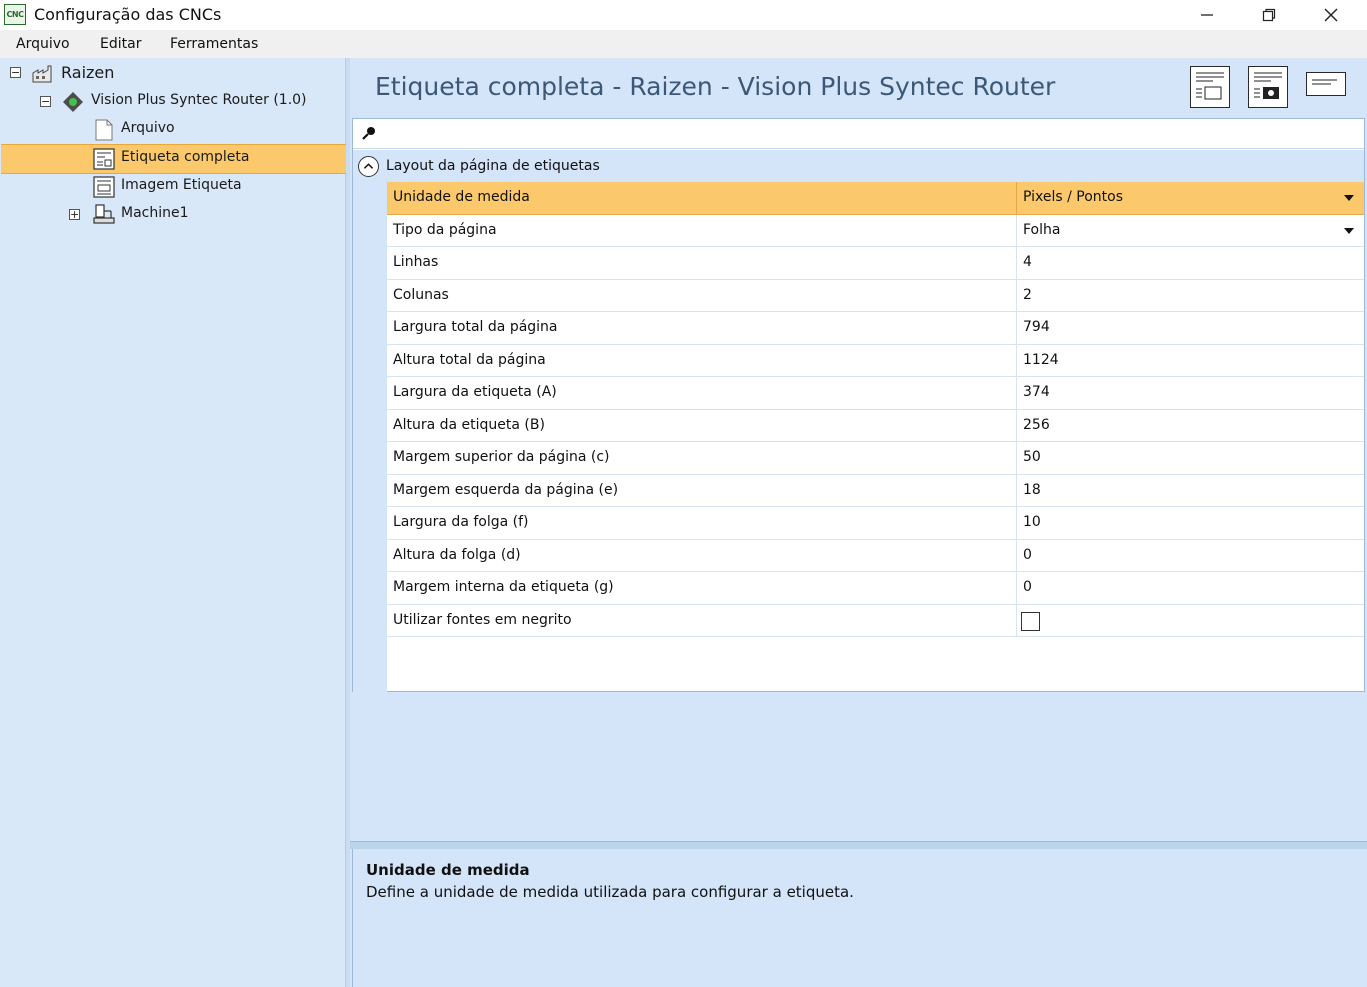  Describe the element at coordinates (875, 263) in the screenshot. I see `property-row: Linhas 4` at that location.